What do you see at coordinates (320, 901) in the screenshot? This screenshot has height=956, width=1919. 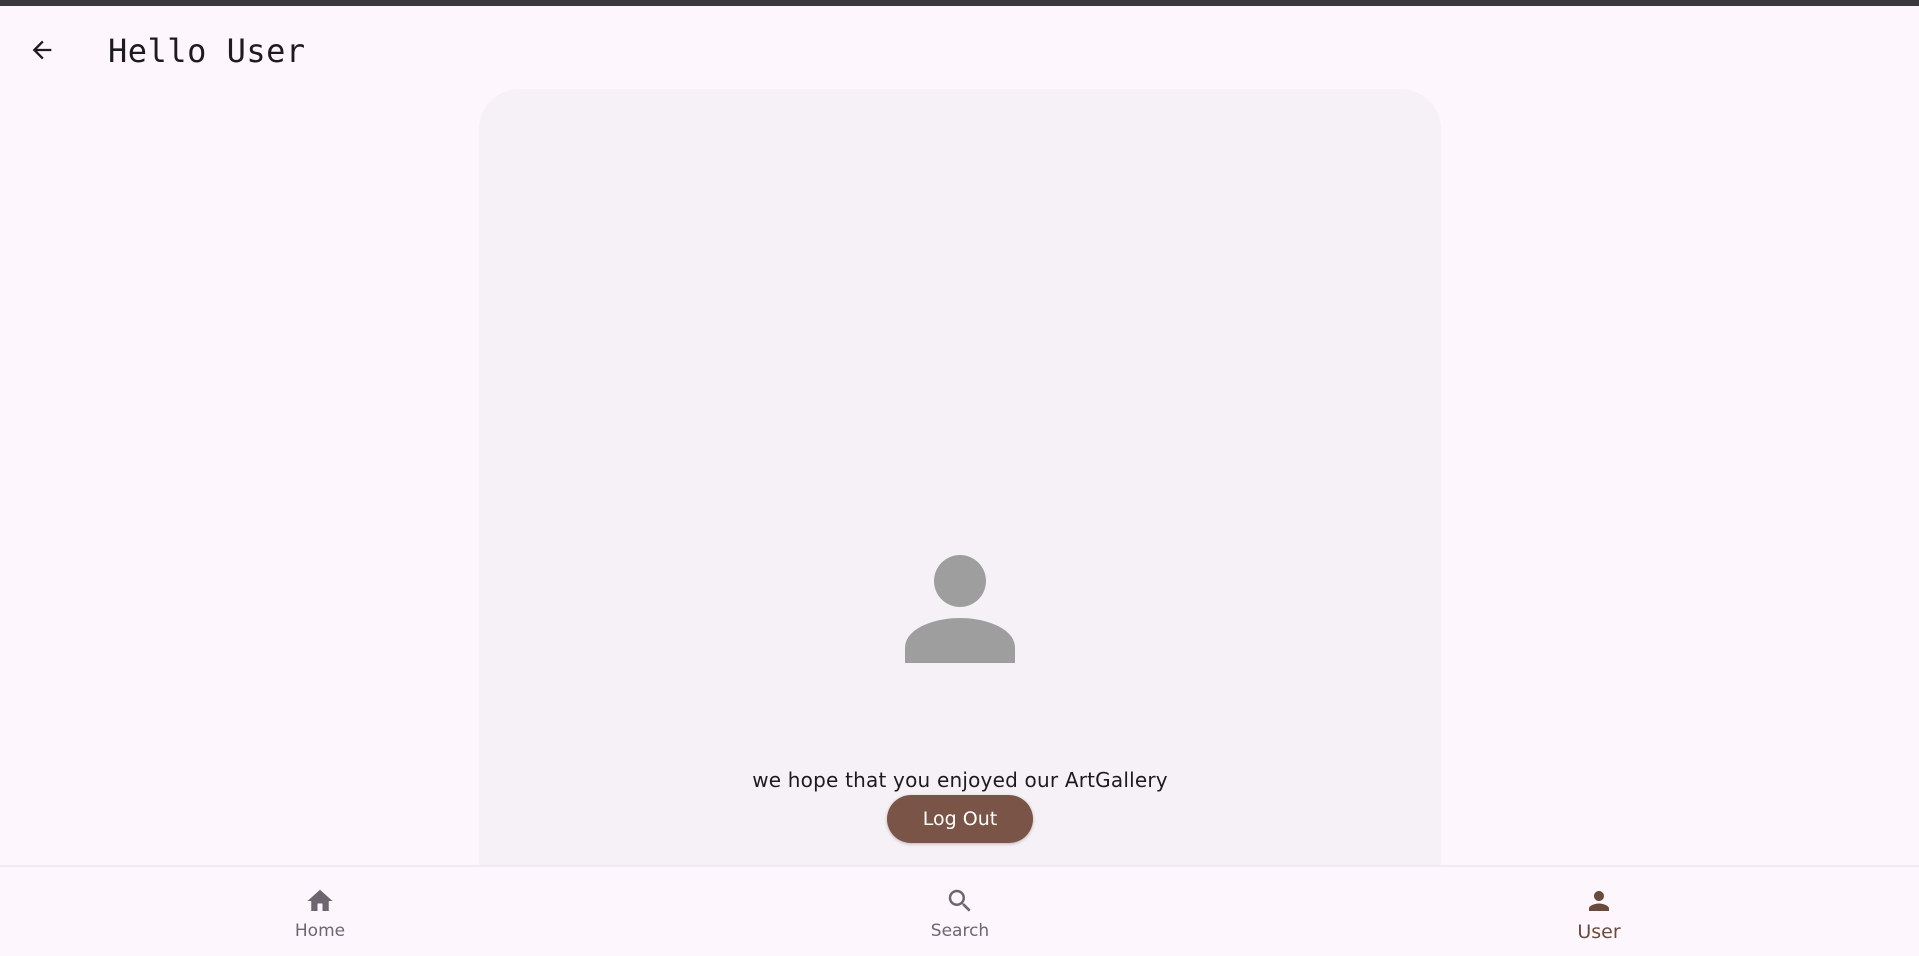 I see `home-icon` at bounding box center [320, 901].